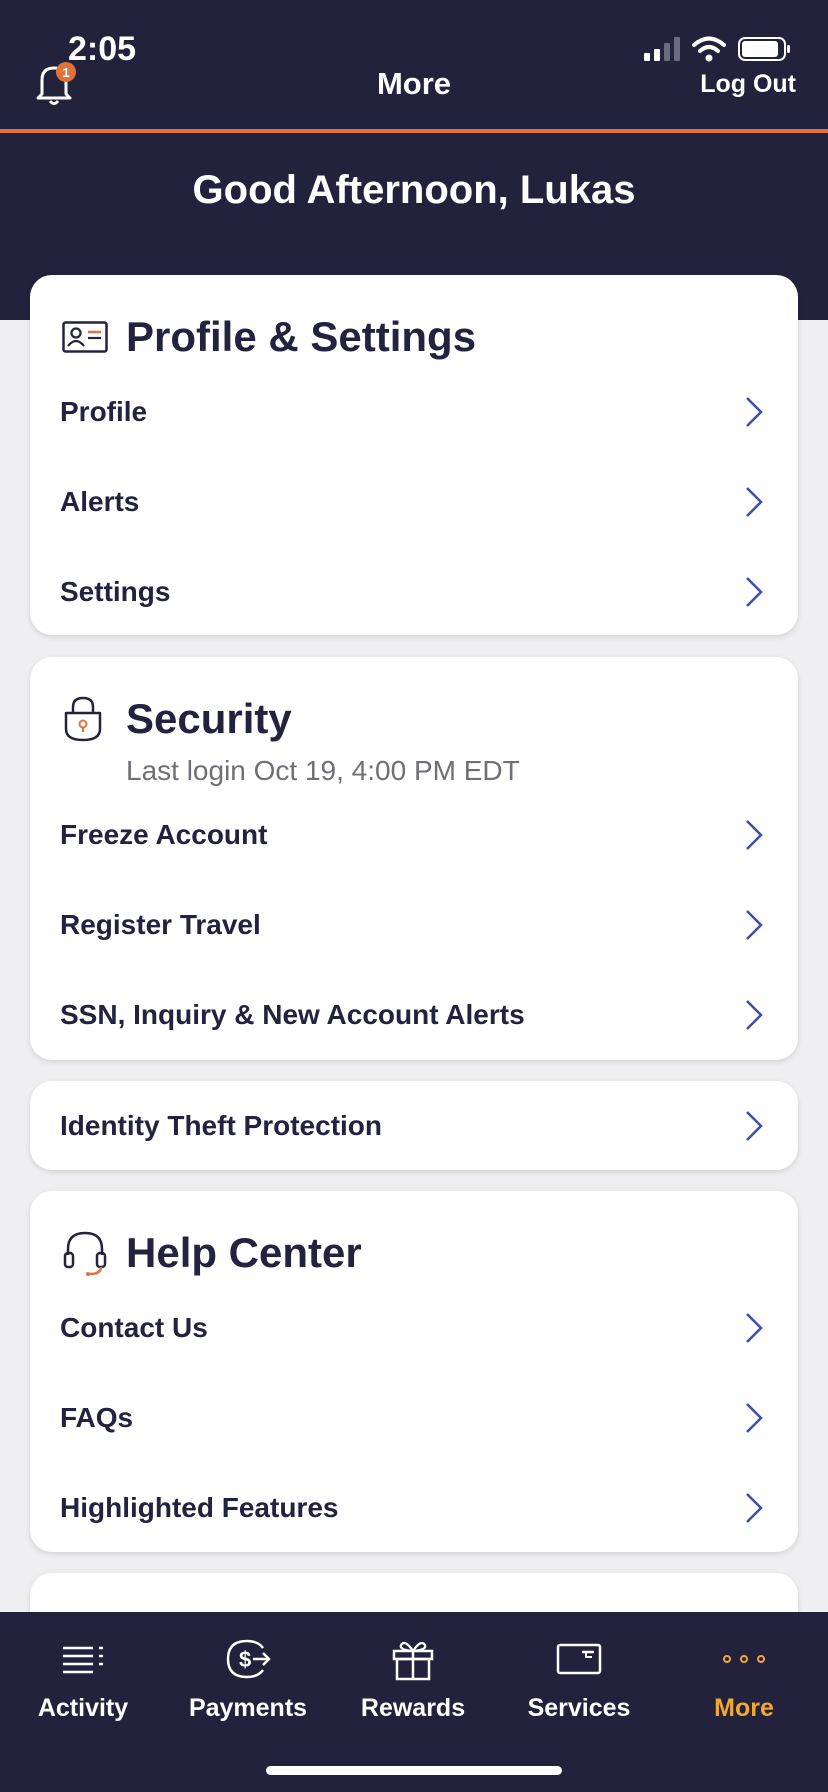 This screenshot has width=828, height=1792. I want to click on logout-button: Log Out, so click(748, 84).